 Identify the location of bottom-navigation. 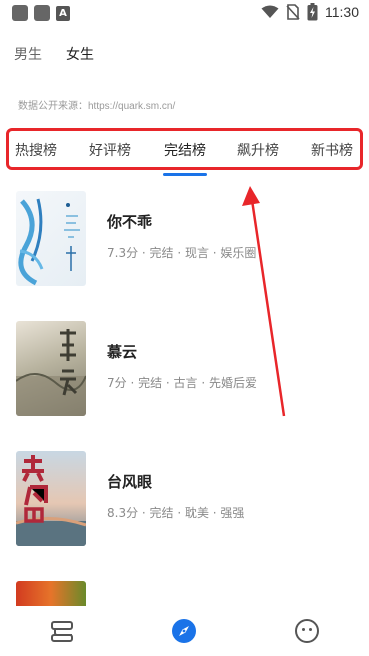
(184, 631).